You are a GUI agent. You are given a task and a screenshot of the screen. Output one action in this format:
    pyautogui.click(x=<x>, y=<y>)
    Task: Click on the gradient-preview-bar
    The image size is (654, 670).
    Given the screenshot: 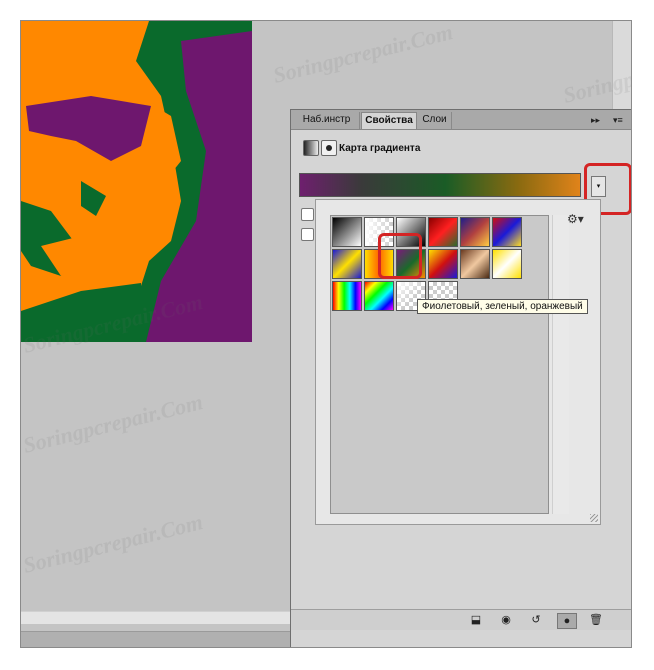 What is the action you would take?
    pyautogui.click(x=440, y=185)
    